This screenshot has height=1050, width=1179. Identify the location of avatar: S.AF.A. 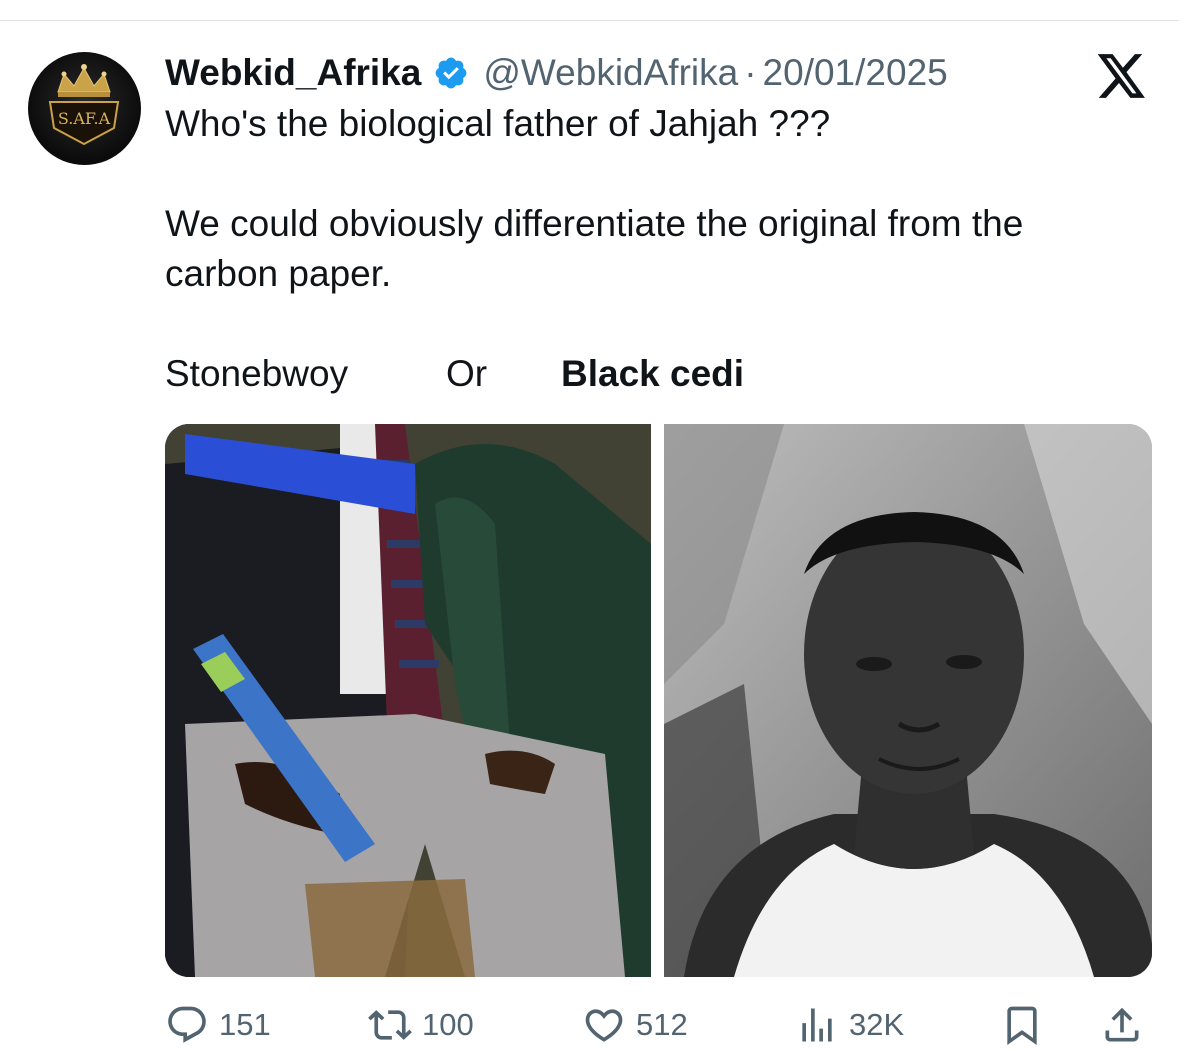
(84, 108).